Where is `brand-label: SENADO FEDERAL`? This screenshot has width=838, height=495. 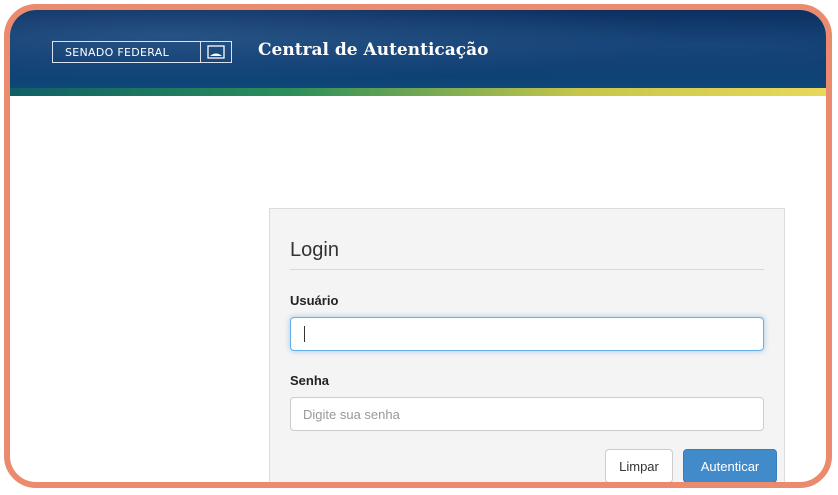 brand-label: SENADO FEDERAL is located at coordinates (117, 52).